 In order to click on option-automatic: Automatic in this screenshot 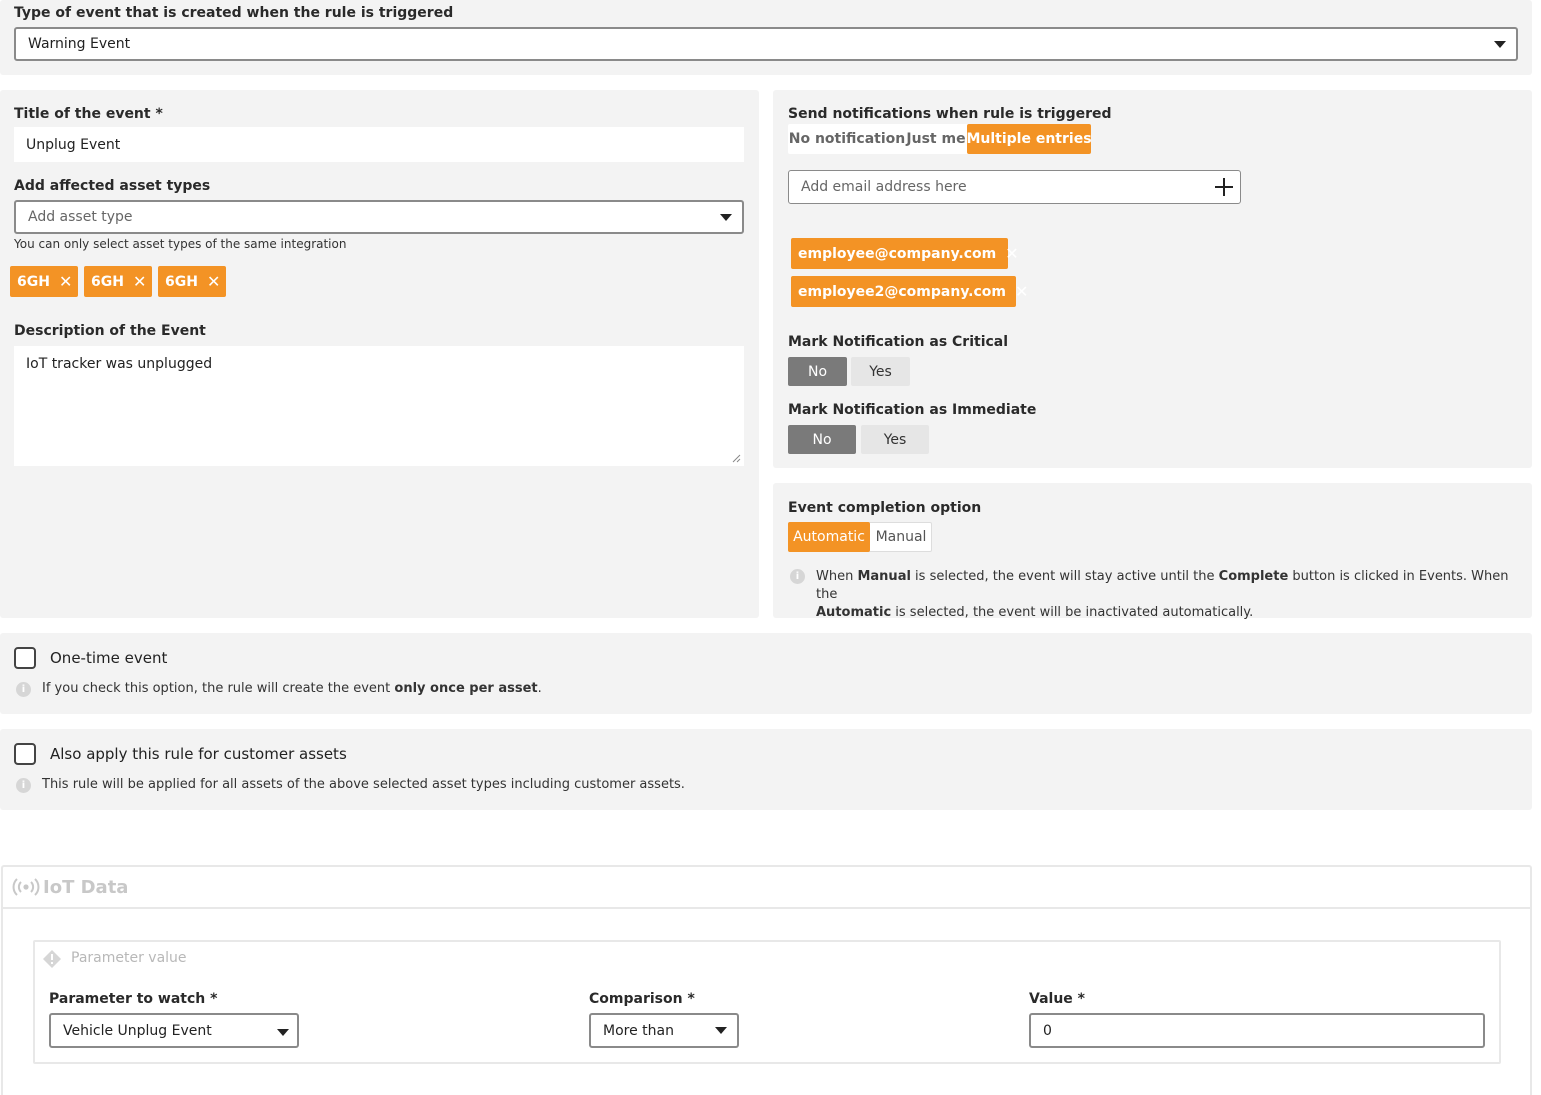, I will do `click(829, 537)`.